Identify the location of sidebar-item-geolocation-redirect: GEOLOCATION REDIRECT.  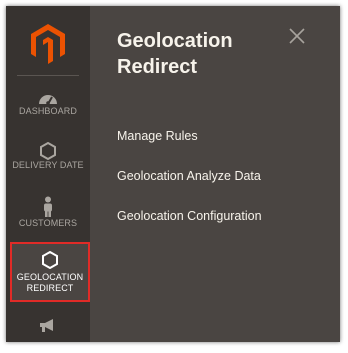
(50, 272).